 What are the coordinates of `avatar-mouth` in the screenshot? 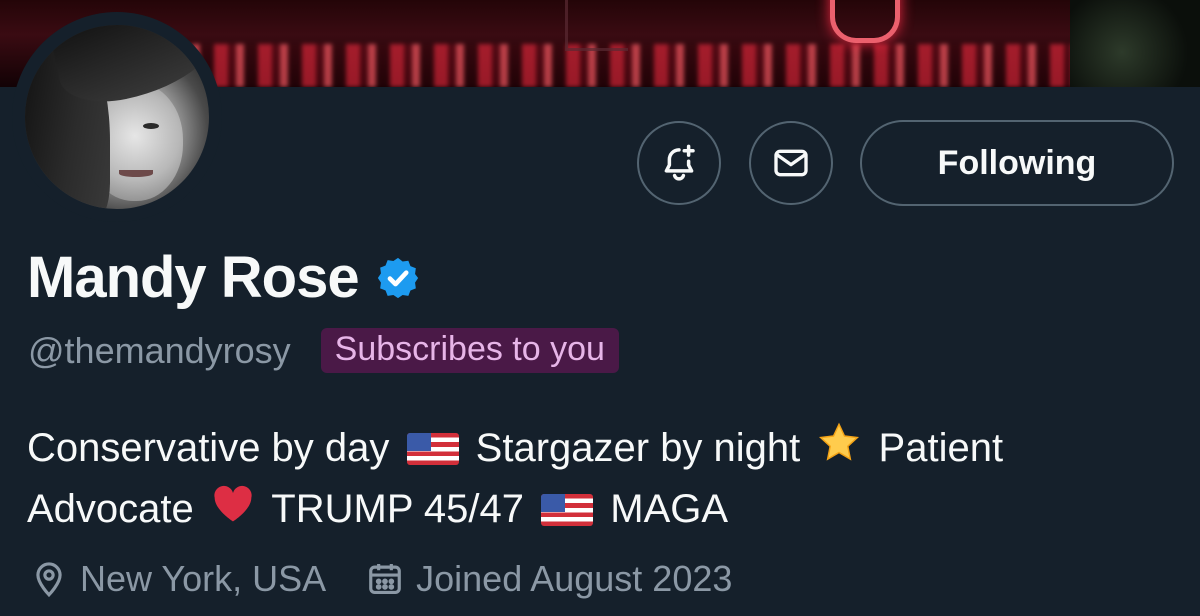 It's located at (136, 173).